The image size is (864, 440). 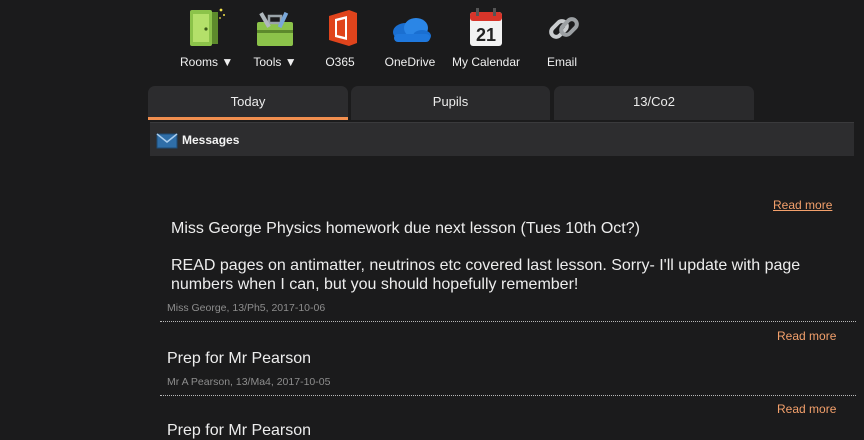 What do you see at coordinates (561, 62) in the screenshot?
I see `email-label: Email` at bounding box center [561, 62].